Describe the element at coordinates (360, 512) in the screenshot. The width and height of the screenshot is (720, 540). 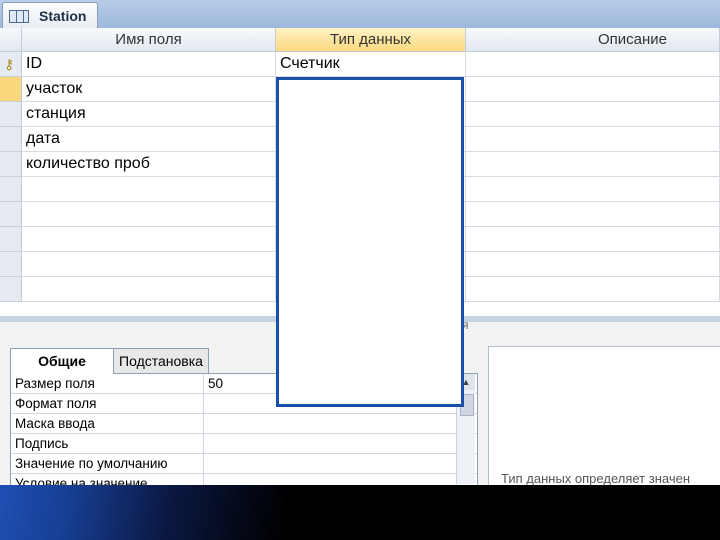
I see `slide-background-decoration` at that location.